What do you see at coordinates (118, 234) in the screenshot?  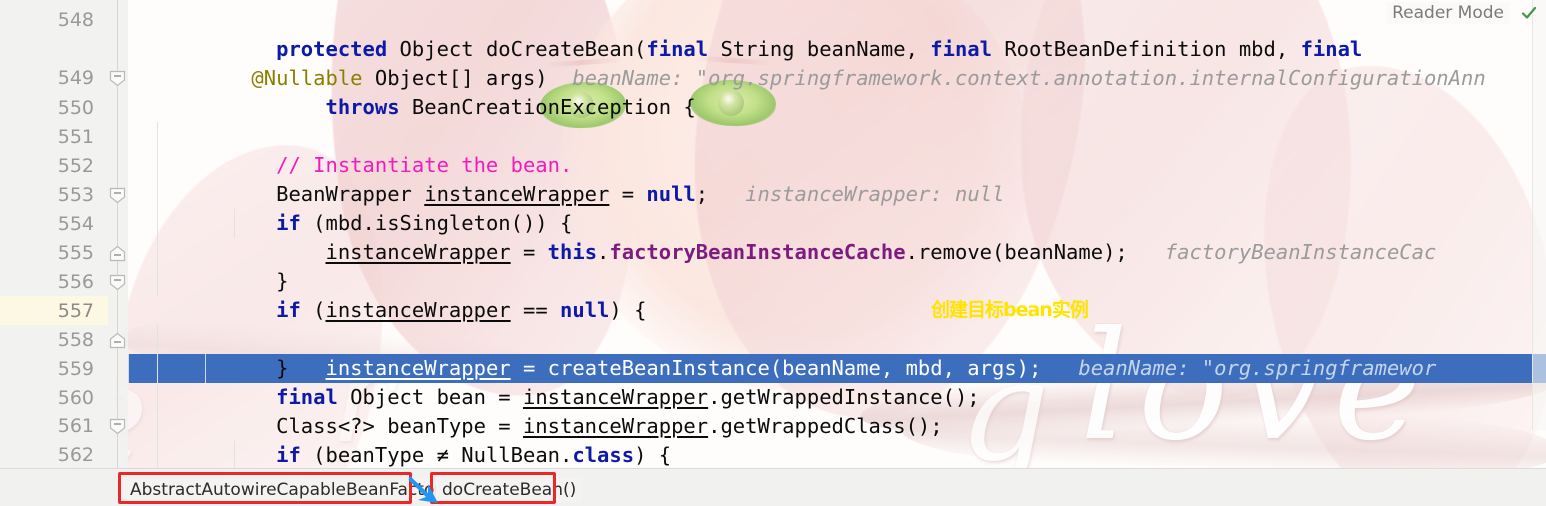 I see `editor-fold-gutter` at bounding box center [118, 234].